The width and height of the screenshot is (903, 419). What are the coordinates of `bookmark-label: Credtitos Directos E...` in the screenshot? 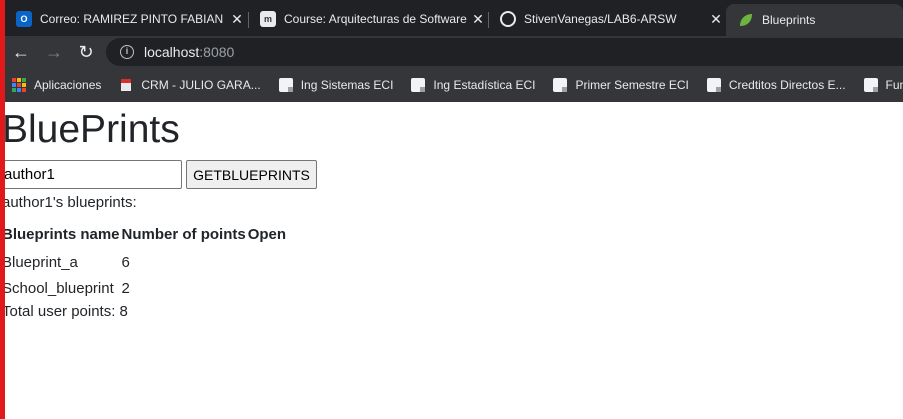 It's located at (787, 85).